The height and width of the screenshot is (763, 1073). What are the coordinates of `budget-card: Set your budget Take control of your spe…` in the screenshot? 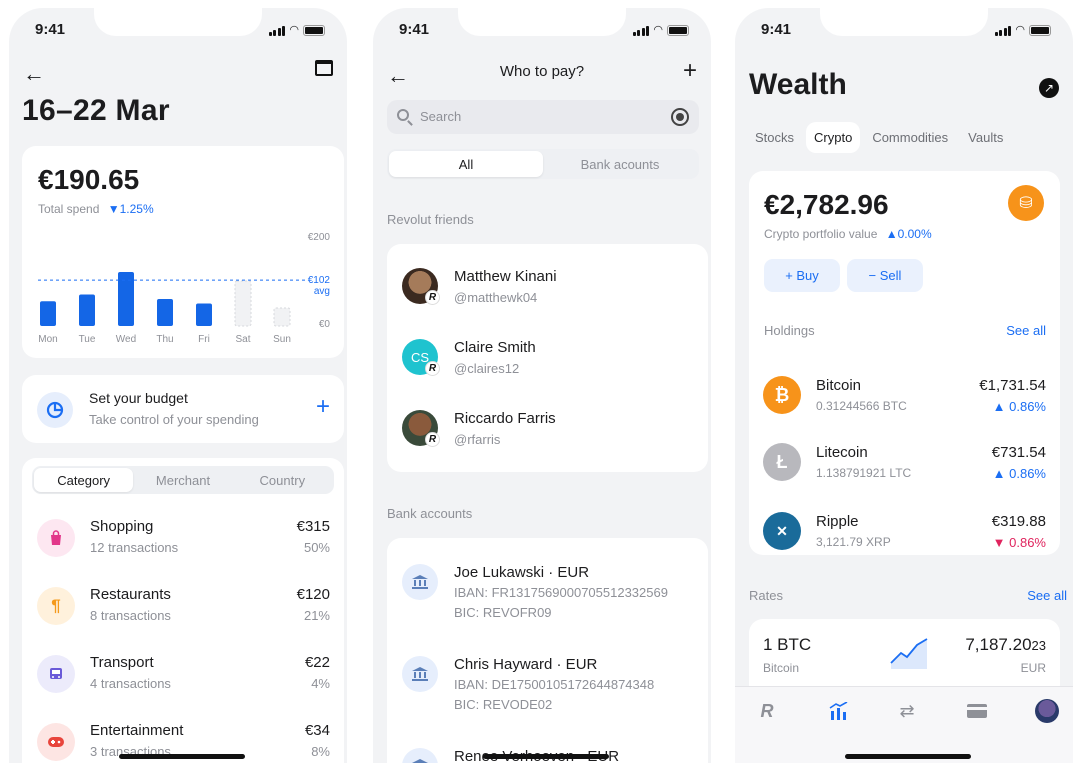 It's located at (183, 409).